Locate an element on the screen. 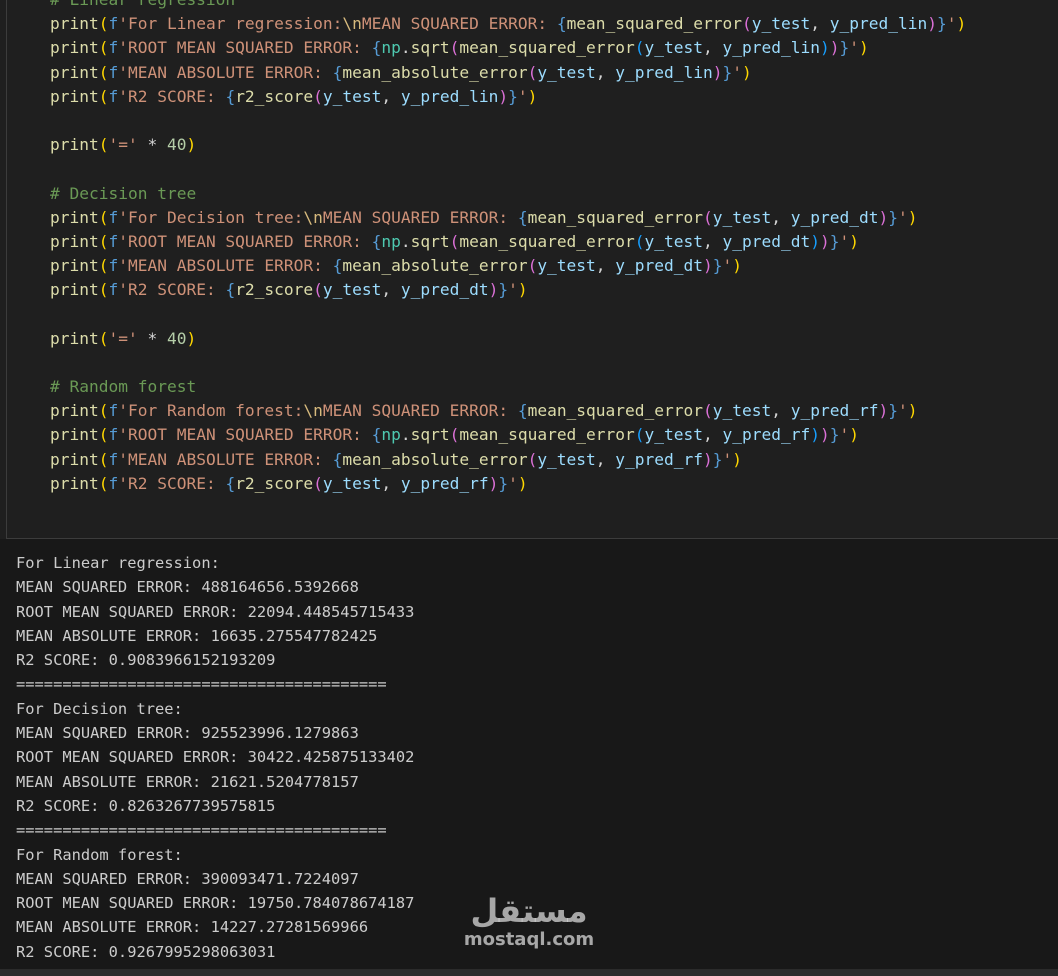 This screenshot has width=1058, height=976. output-line: R2 SCORE: 0.9267995298063031 is located at coordinates (146, 951).